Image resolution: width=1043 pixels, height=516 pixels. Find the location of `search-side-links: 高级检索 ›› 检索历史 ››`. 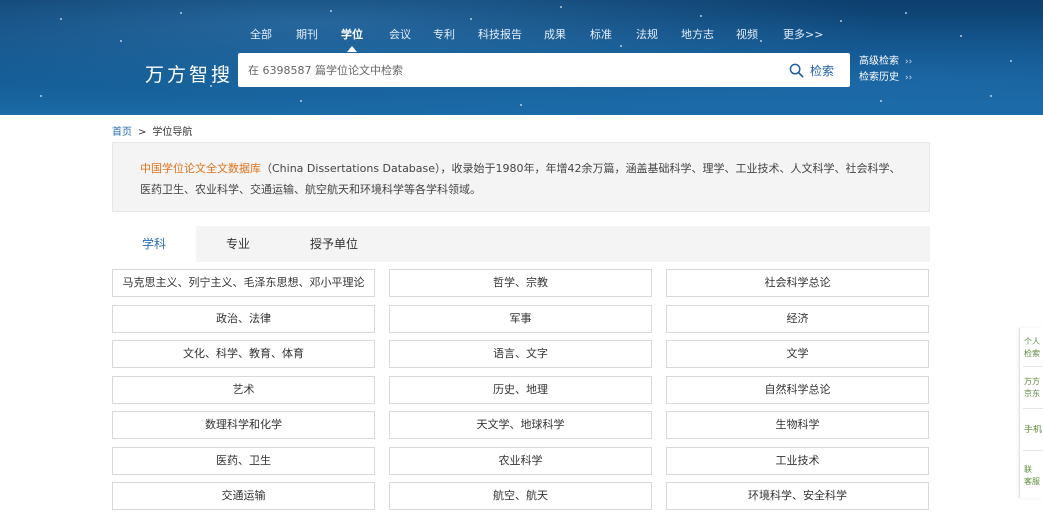

search-side-links: 高级检索 ›› 检索历史 ›› is located at coordinates (885, 70).